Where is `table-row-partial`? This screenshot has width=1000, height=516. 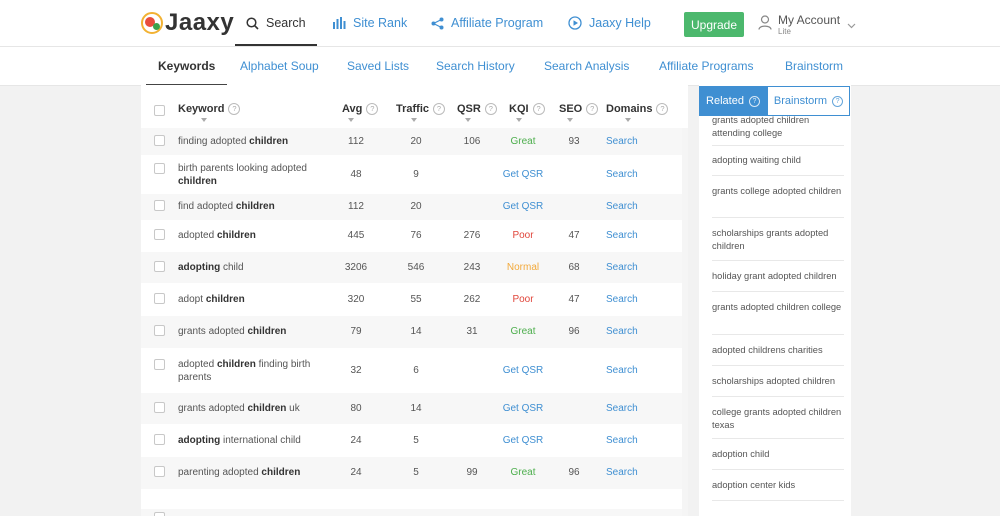
table-row-partial is located at coordinates (411, 512).